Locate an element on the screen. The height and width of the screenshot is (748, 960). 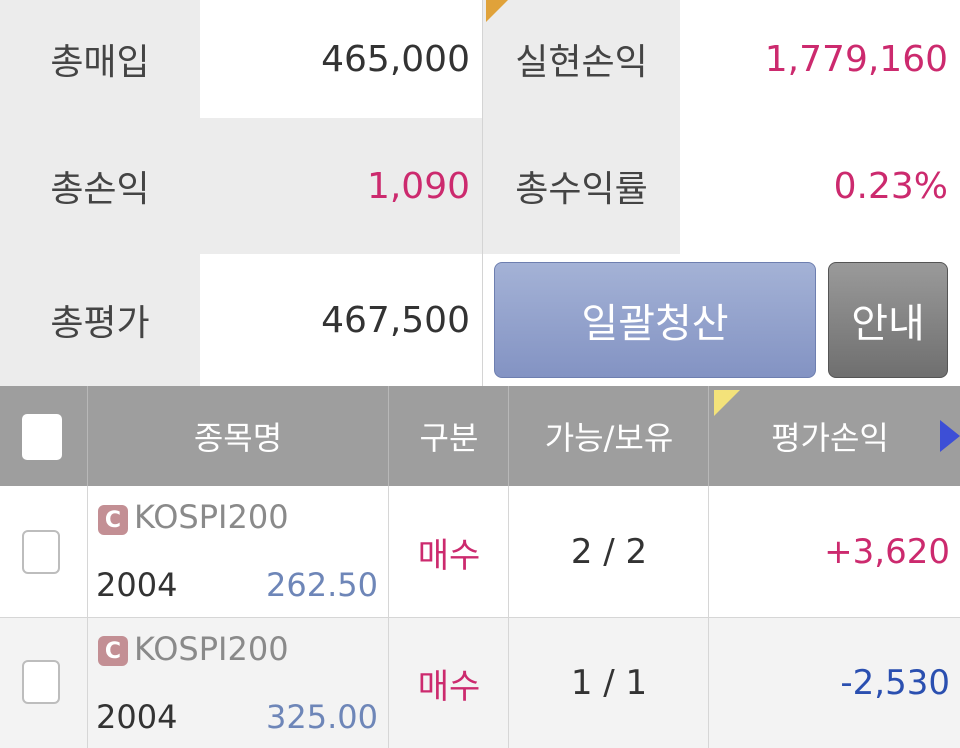
value-total-pl: 1,090 is located at coordinates (341, 186).